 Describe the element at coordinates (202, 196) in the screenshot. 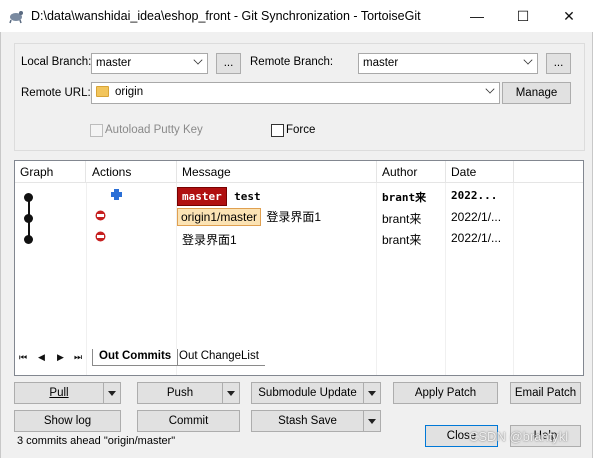

I see `branch-tag: master` at that location.